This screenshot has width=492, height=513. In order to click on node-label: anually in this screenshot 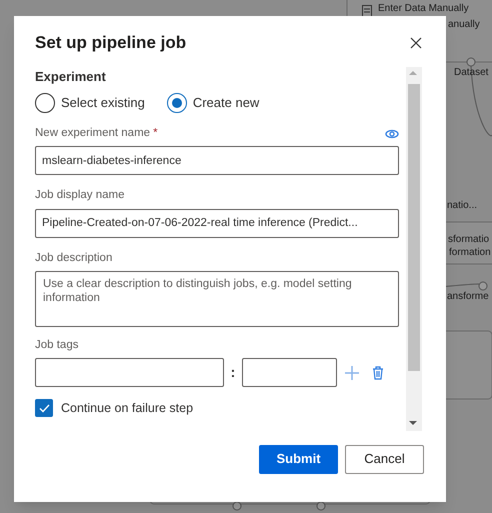, I will do `click(464, 25)`.